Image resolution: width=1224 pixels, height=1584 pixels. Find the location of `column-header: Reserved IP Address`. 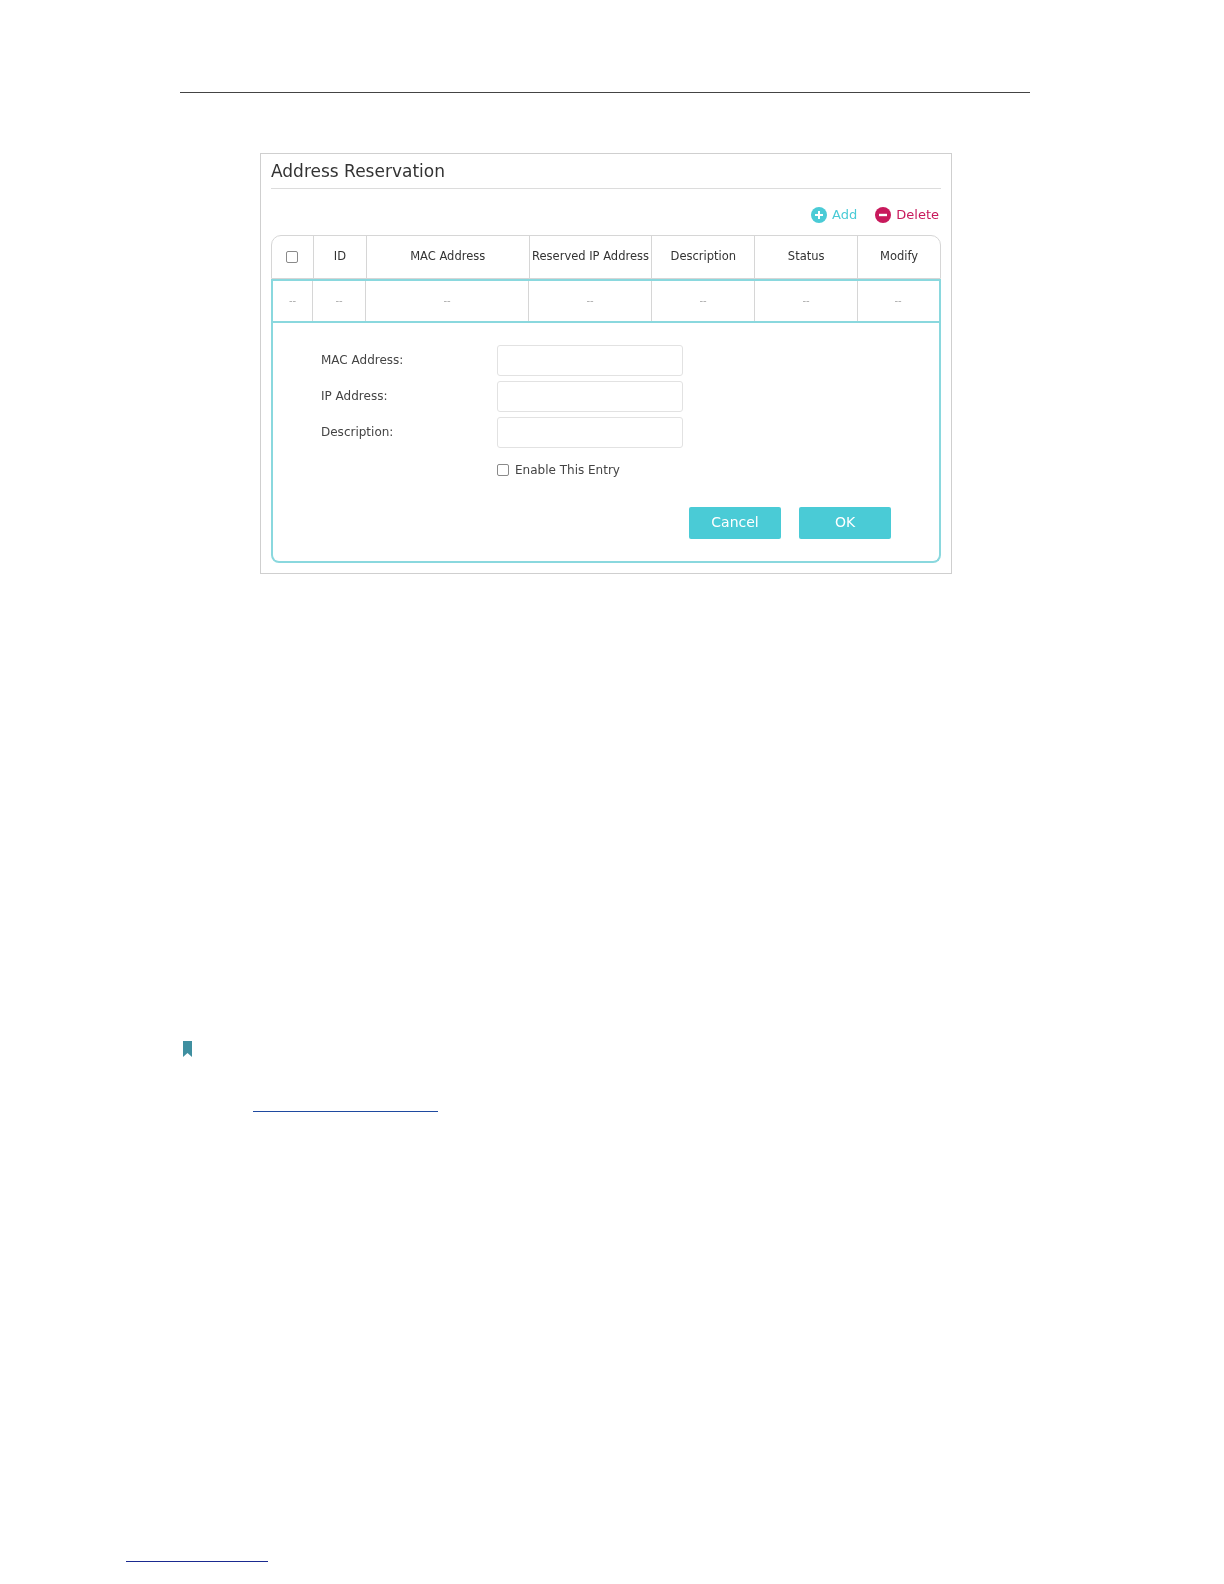

column-header: Reserved IP Address is located at coordinates (591, 256).